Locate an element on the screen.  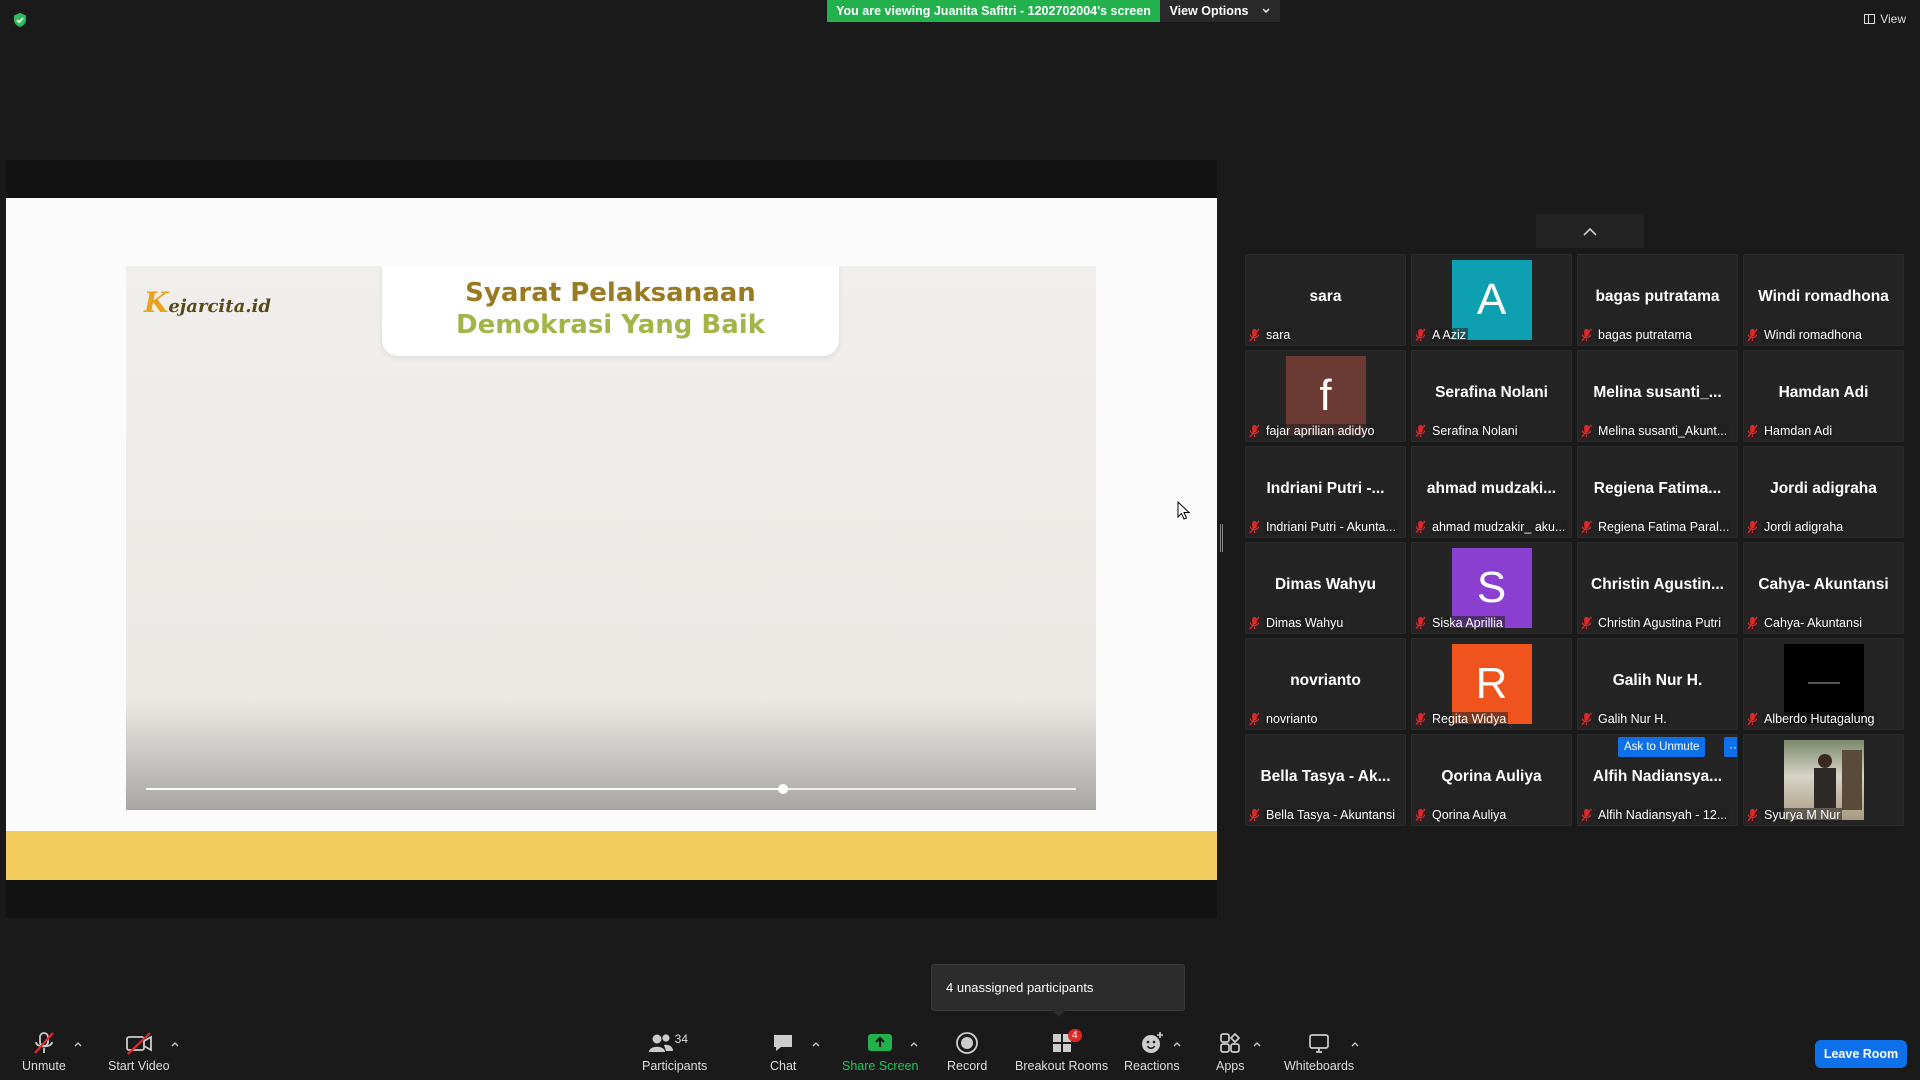
breakout-rooms-icon: 4 is located at coordinates (1066, 1043).